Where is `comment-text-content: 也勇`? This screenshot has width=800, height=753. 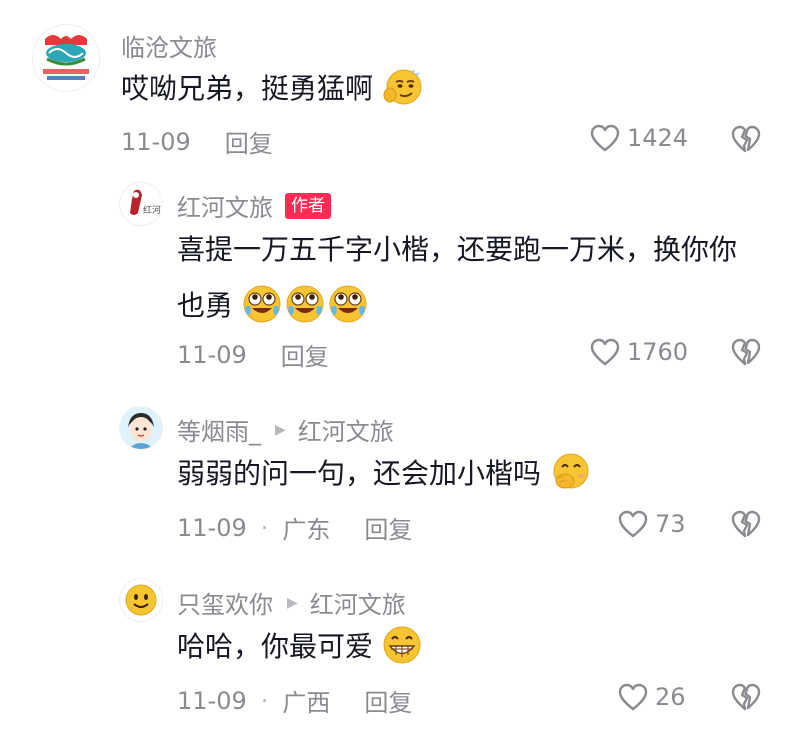
comment-text-content: 也勇 is located at coordinates (205, 305).